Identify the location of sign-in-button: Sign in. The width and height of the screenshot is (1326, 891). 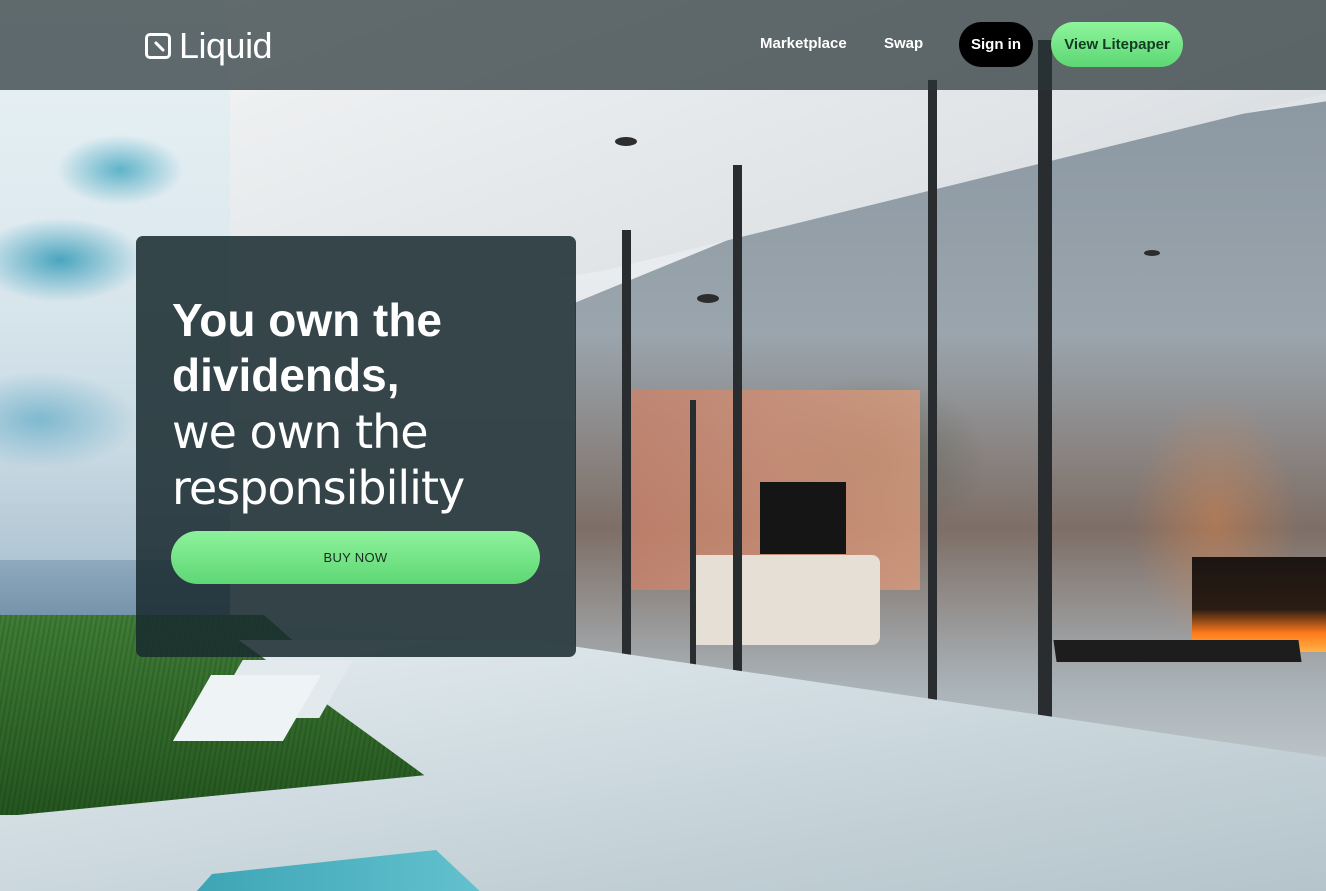
(996, 44).